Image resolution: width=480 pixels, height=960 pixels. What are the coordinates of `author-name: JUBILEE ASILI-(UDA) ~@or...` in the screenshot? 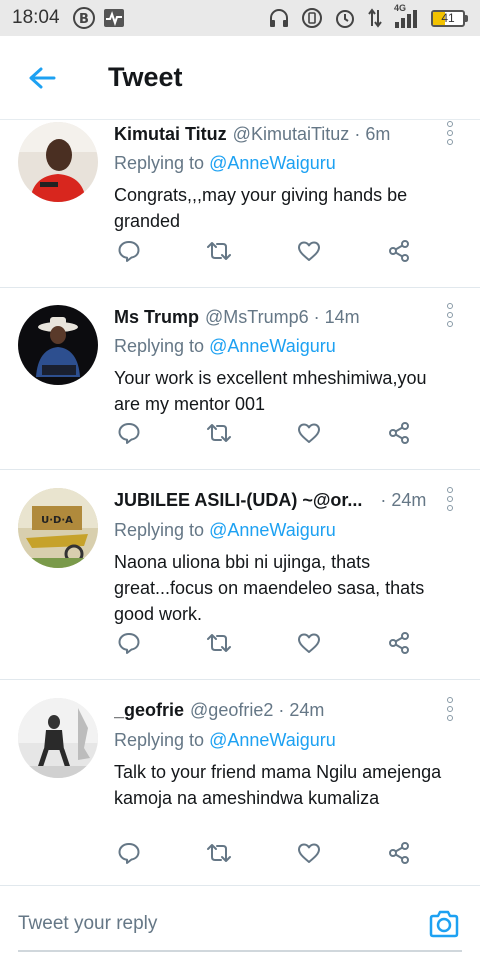 It's located at (238, 500).